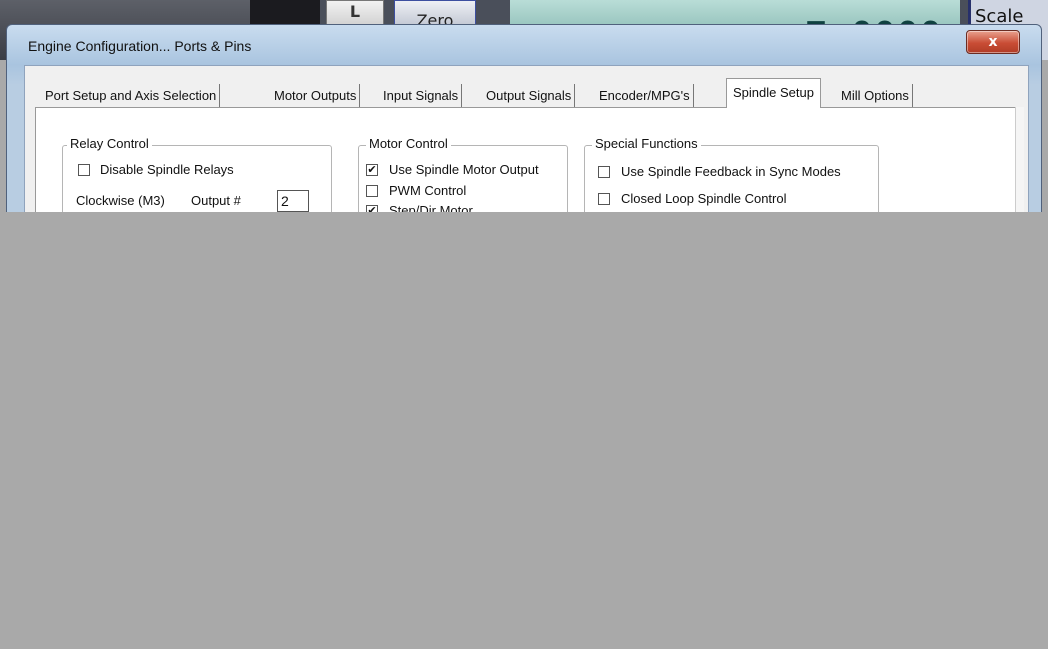 The width and height of the screenshot is (1048, 649). Describe the element at coordinates (293, 201) in the screenshot. I see `clockwise-output-field: 2` at that location.